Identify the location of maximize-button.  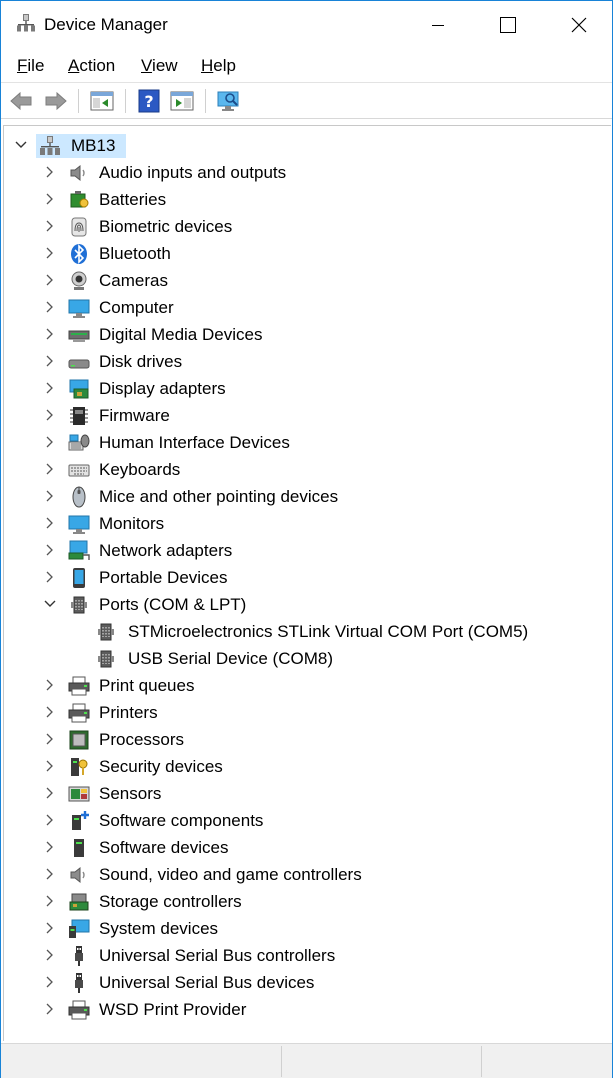
(508, 25).